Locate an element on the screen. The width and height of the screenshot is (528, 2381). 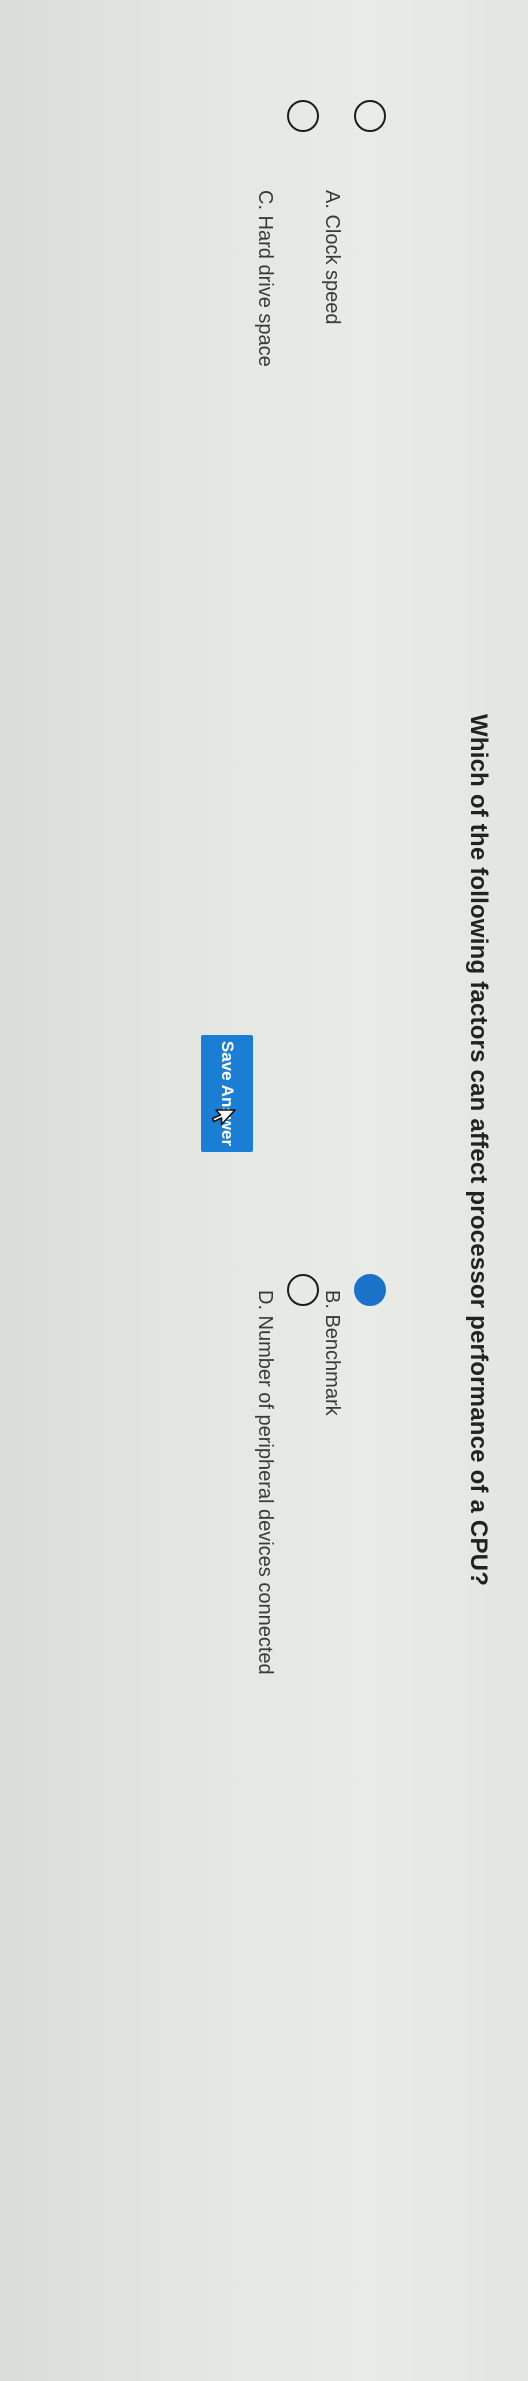
mouse-pointer-icon is located at coordinates (223, 1117).